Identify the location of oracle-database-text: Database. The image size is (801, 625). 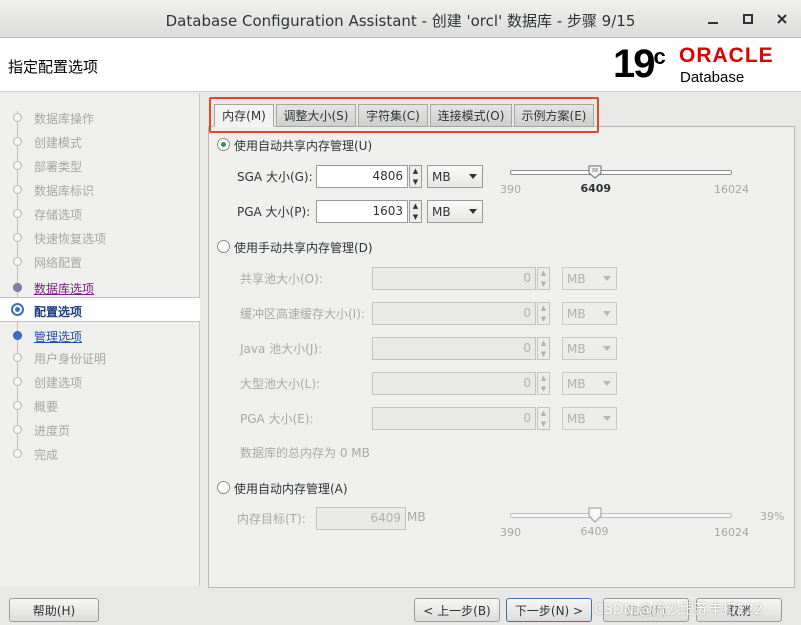
(712, 77).